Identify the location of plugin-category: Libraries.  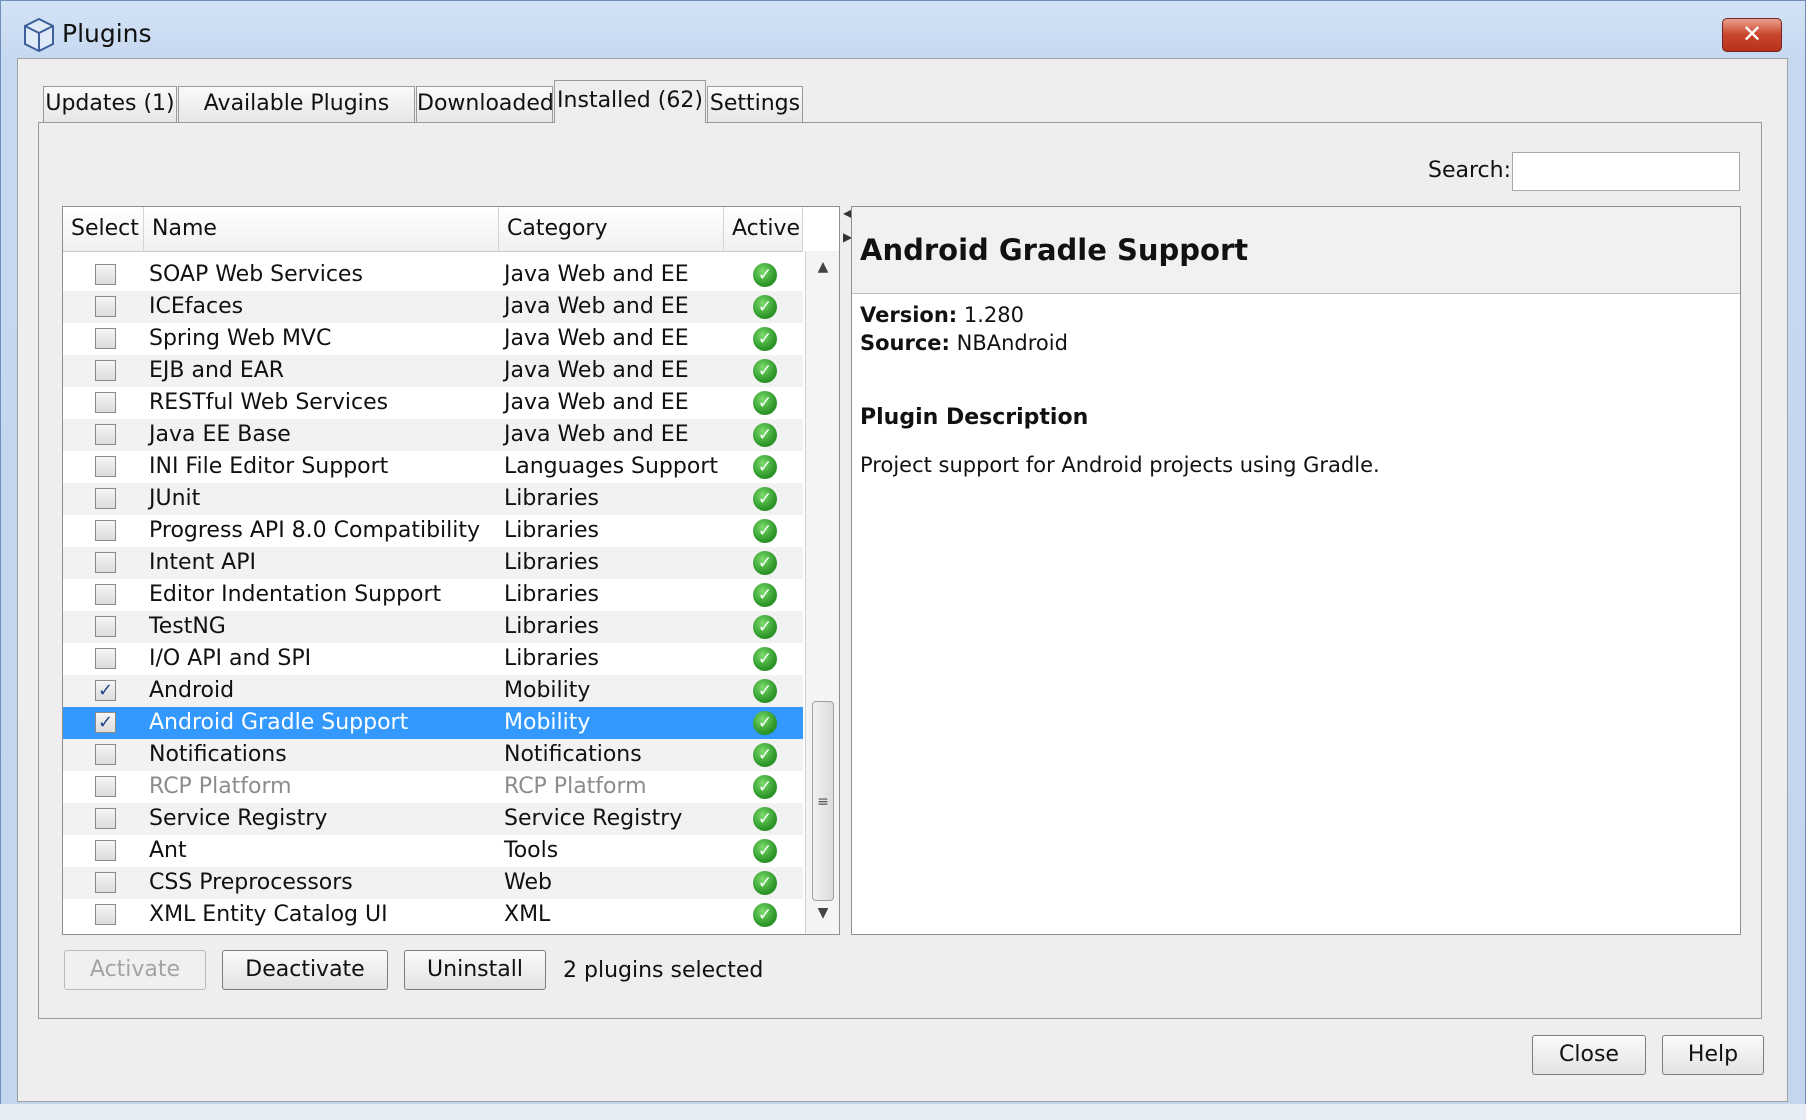
(552, 626).